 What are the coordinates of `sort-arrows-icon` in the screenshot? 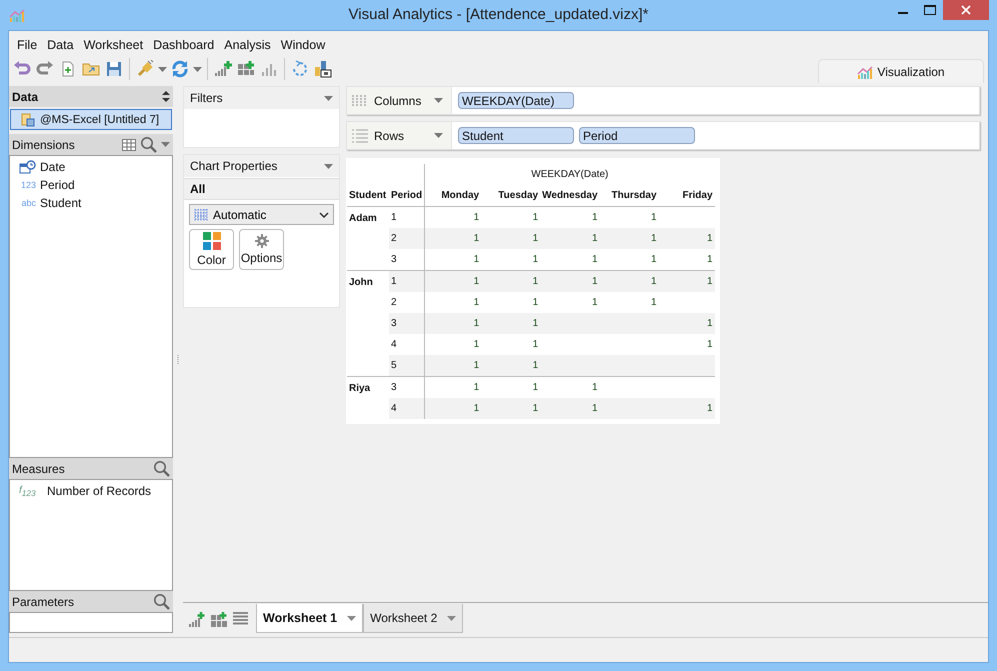 It's located at (166, 96).